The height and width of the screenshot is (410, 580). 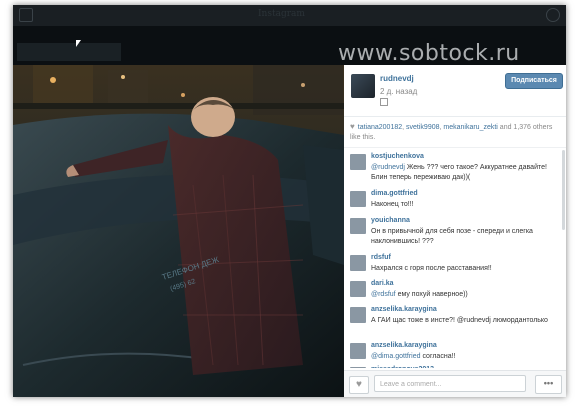 I want to click on comment-username: kostjuchenkova, so click(x=397, y=156).